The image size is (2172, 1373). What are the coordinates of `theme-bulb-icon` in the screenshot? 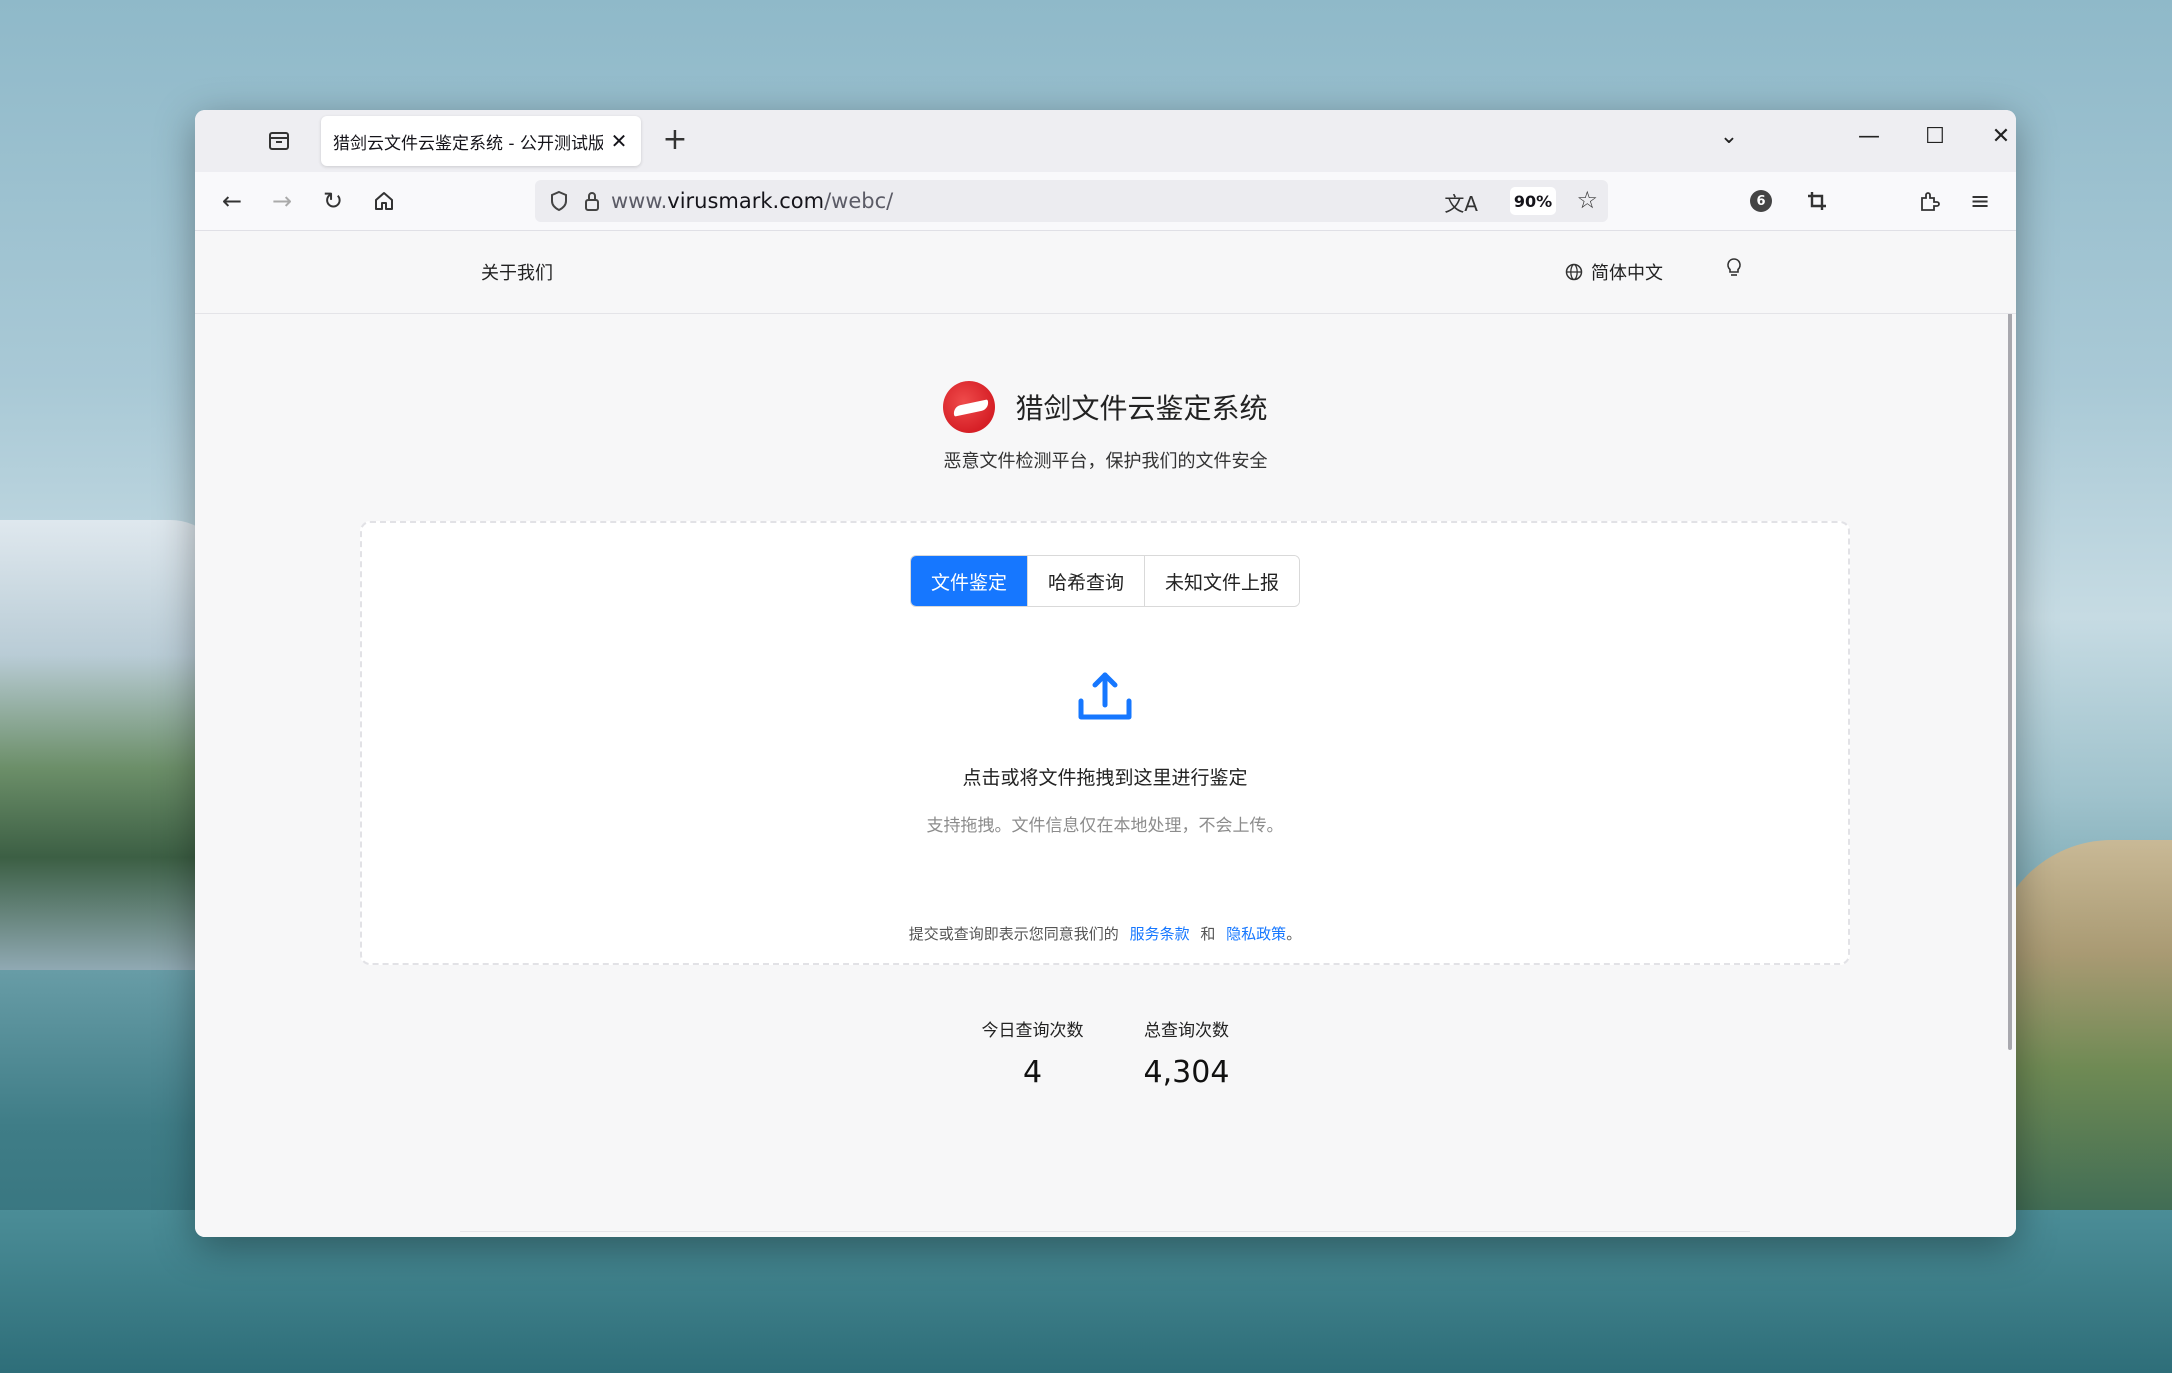 It's located at (1734, 270).